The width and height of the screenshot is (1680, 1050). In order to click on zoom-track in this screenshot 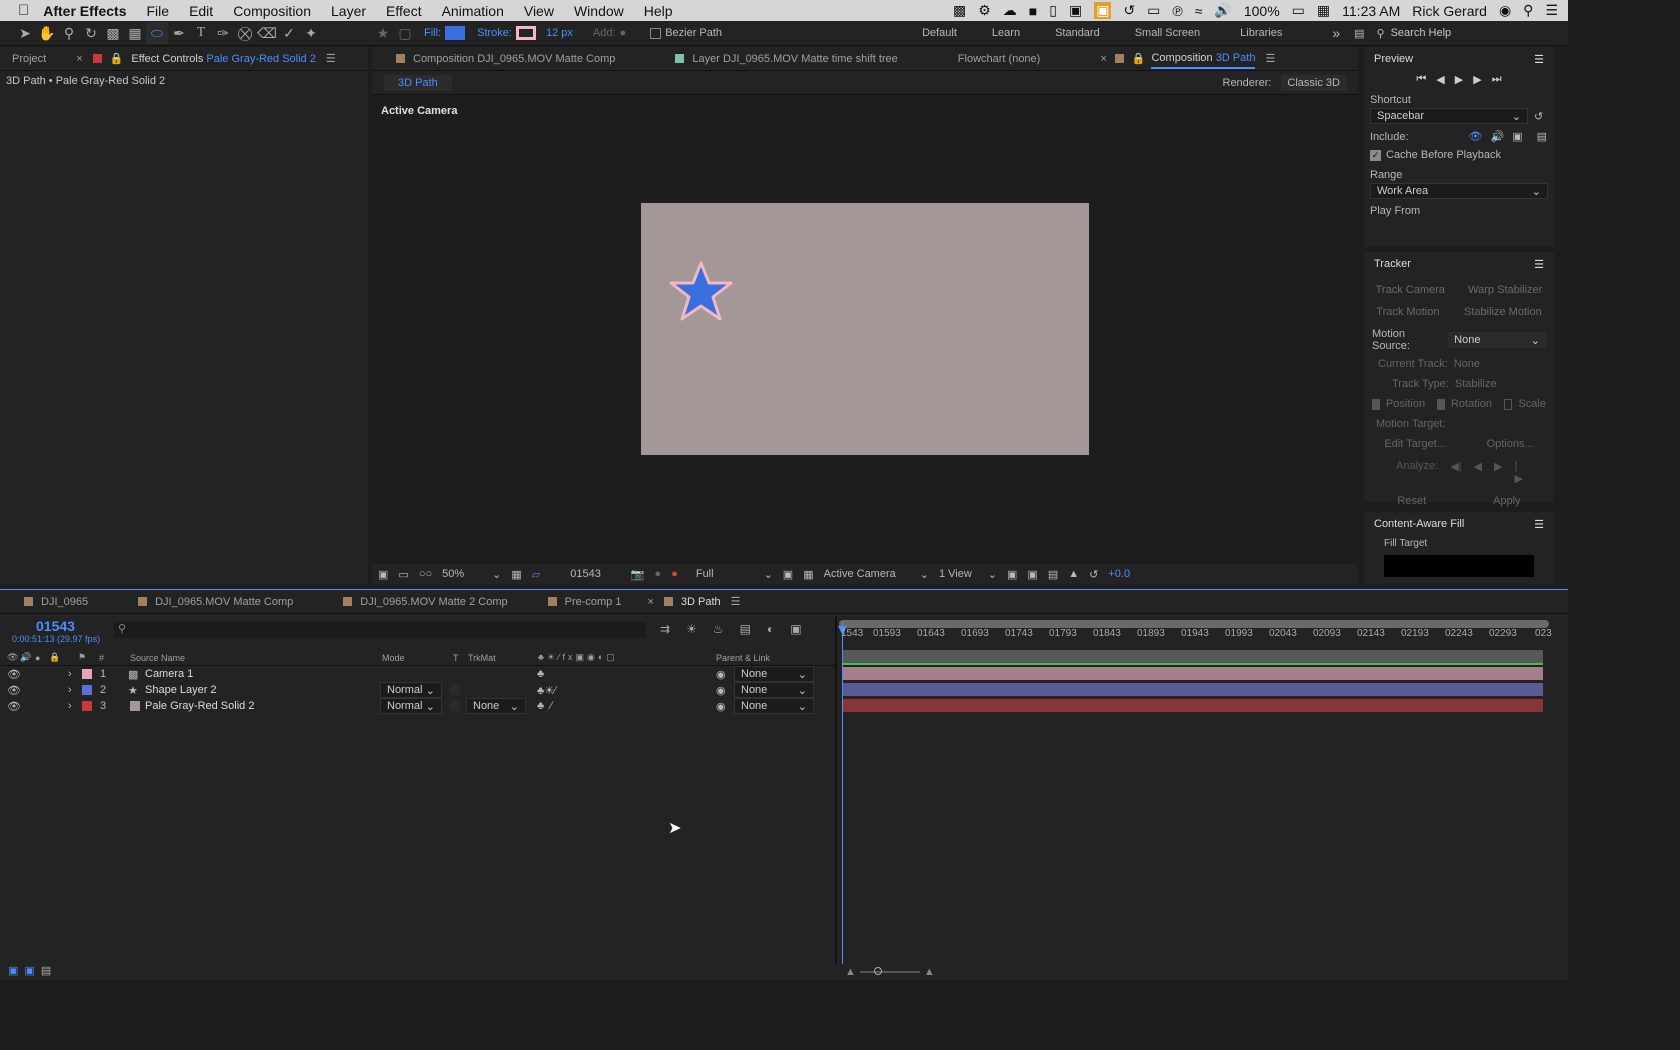, I will do `click(889, 971)`.